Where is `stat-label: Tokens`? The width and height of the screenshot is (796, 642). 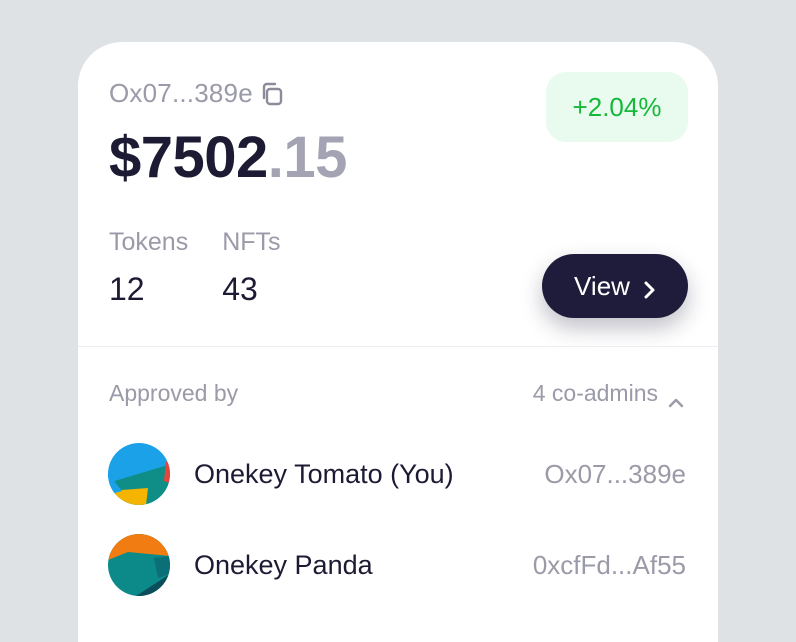 stat-label: Tokens is located at coordinates (149, 242).